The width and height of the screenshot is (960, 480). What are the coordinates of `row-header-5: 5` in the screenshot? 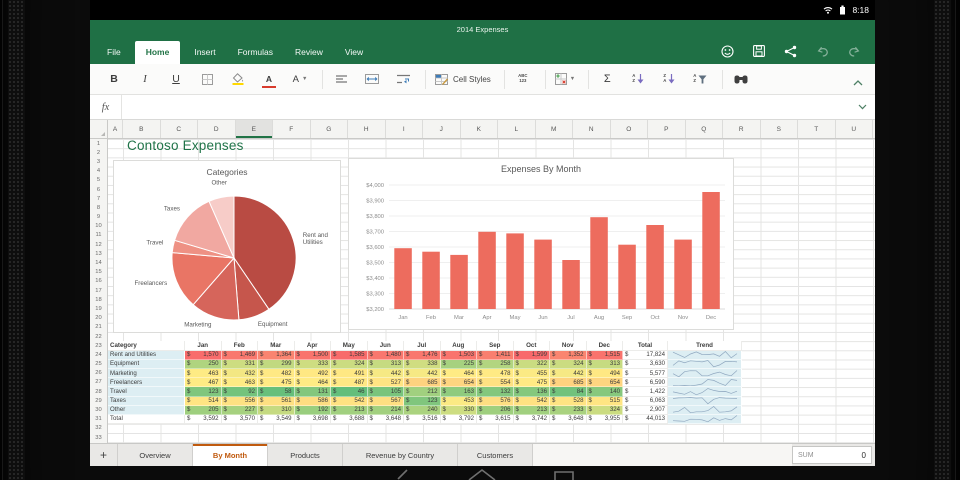 It's located at (98, 180).